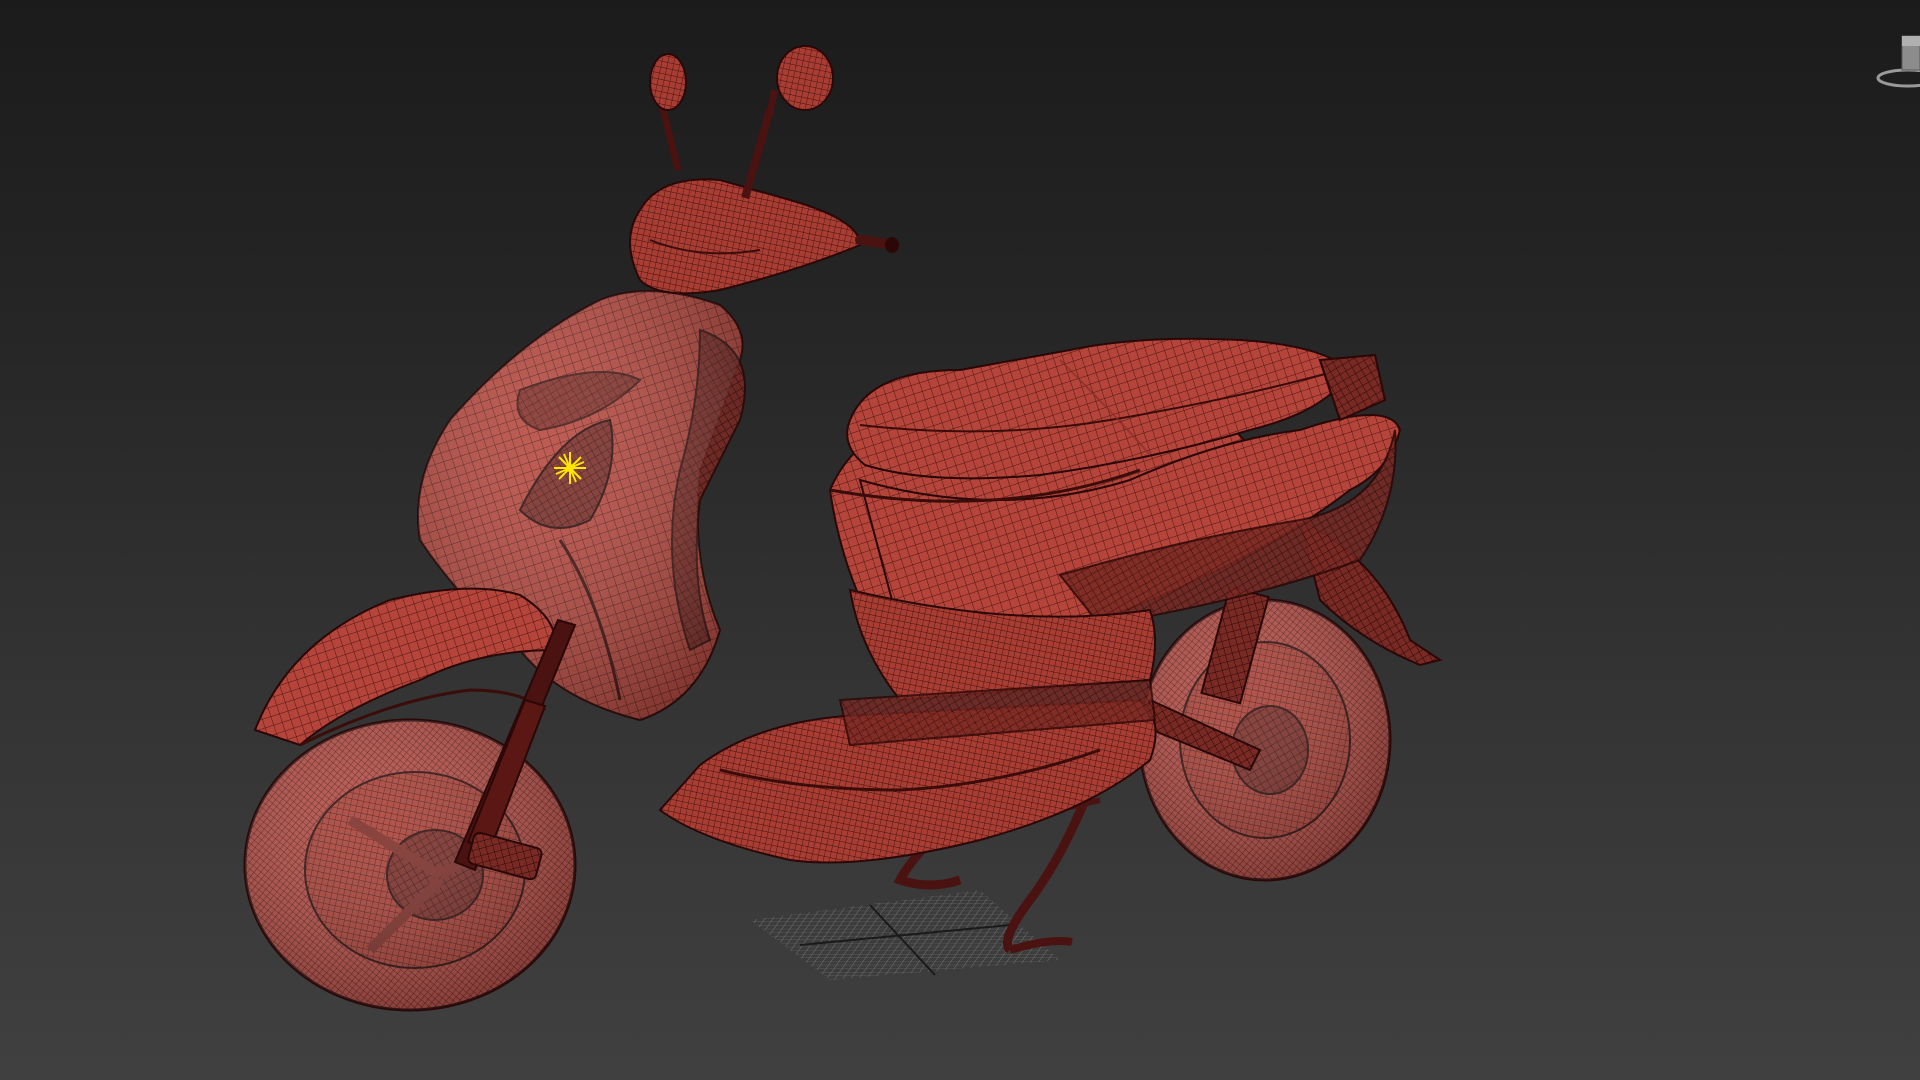 The height and width of the screenshot is (1080, 1920). Describe the element at coordinates (1894, 61) in the screenshot. I see `viewcube-icon` at that location.